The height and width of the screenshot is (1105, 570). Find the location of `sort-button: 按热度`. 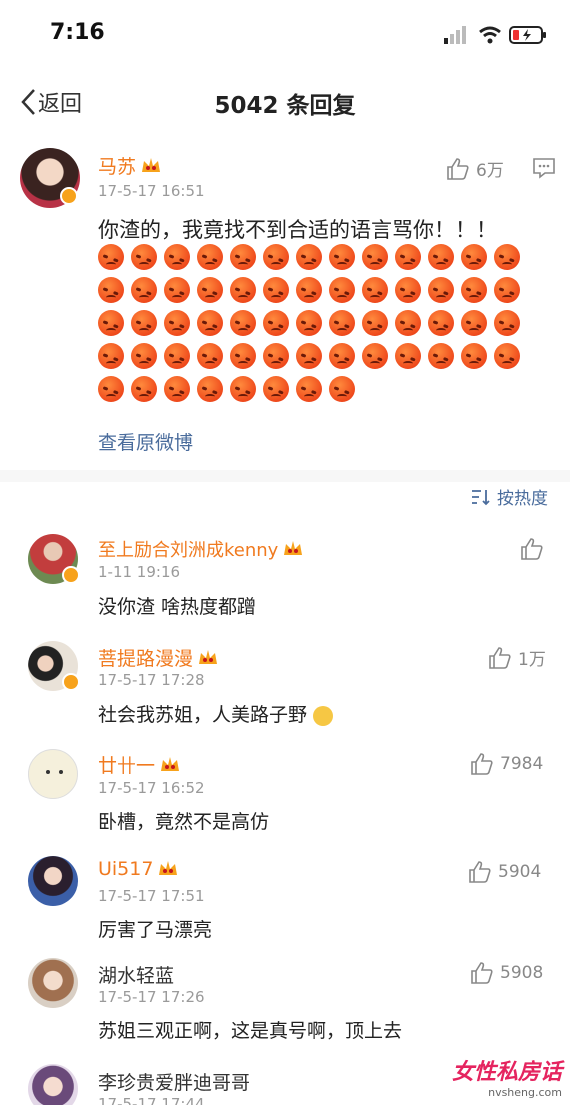

sort-button: 按热度 is located at coordinates (509, 496).